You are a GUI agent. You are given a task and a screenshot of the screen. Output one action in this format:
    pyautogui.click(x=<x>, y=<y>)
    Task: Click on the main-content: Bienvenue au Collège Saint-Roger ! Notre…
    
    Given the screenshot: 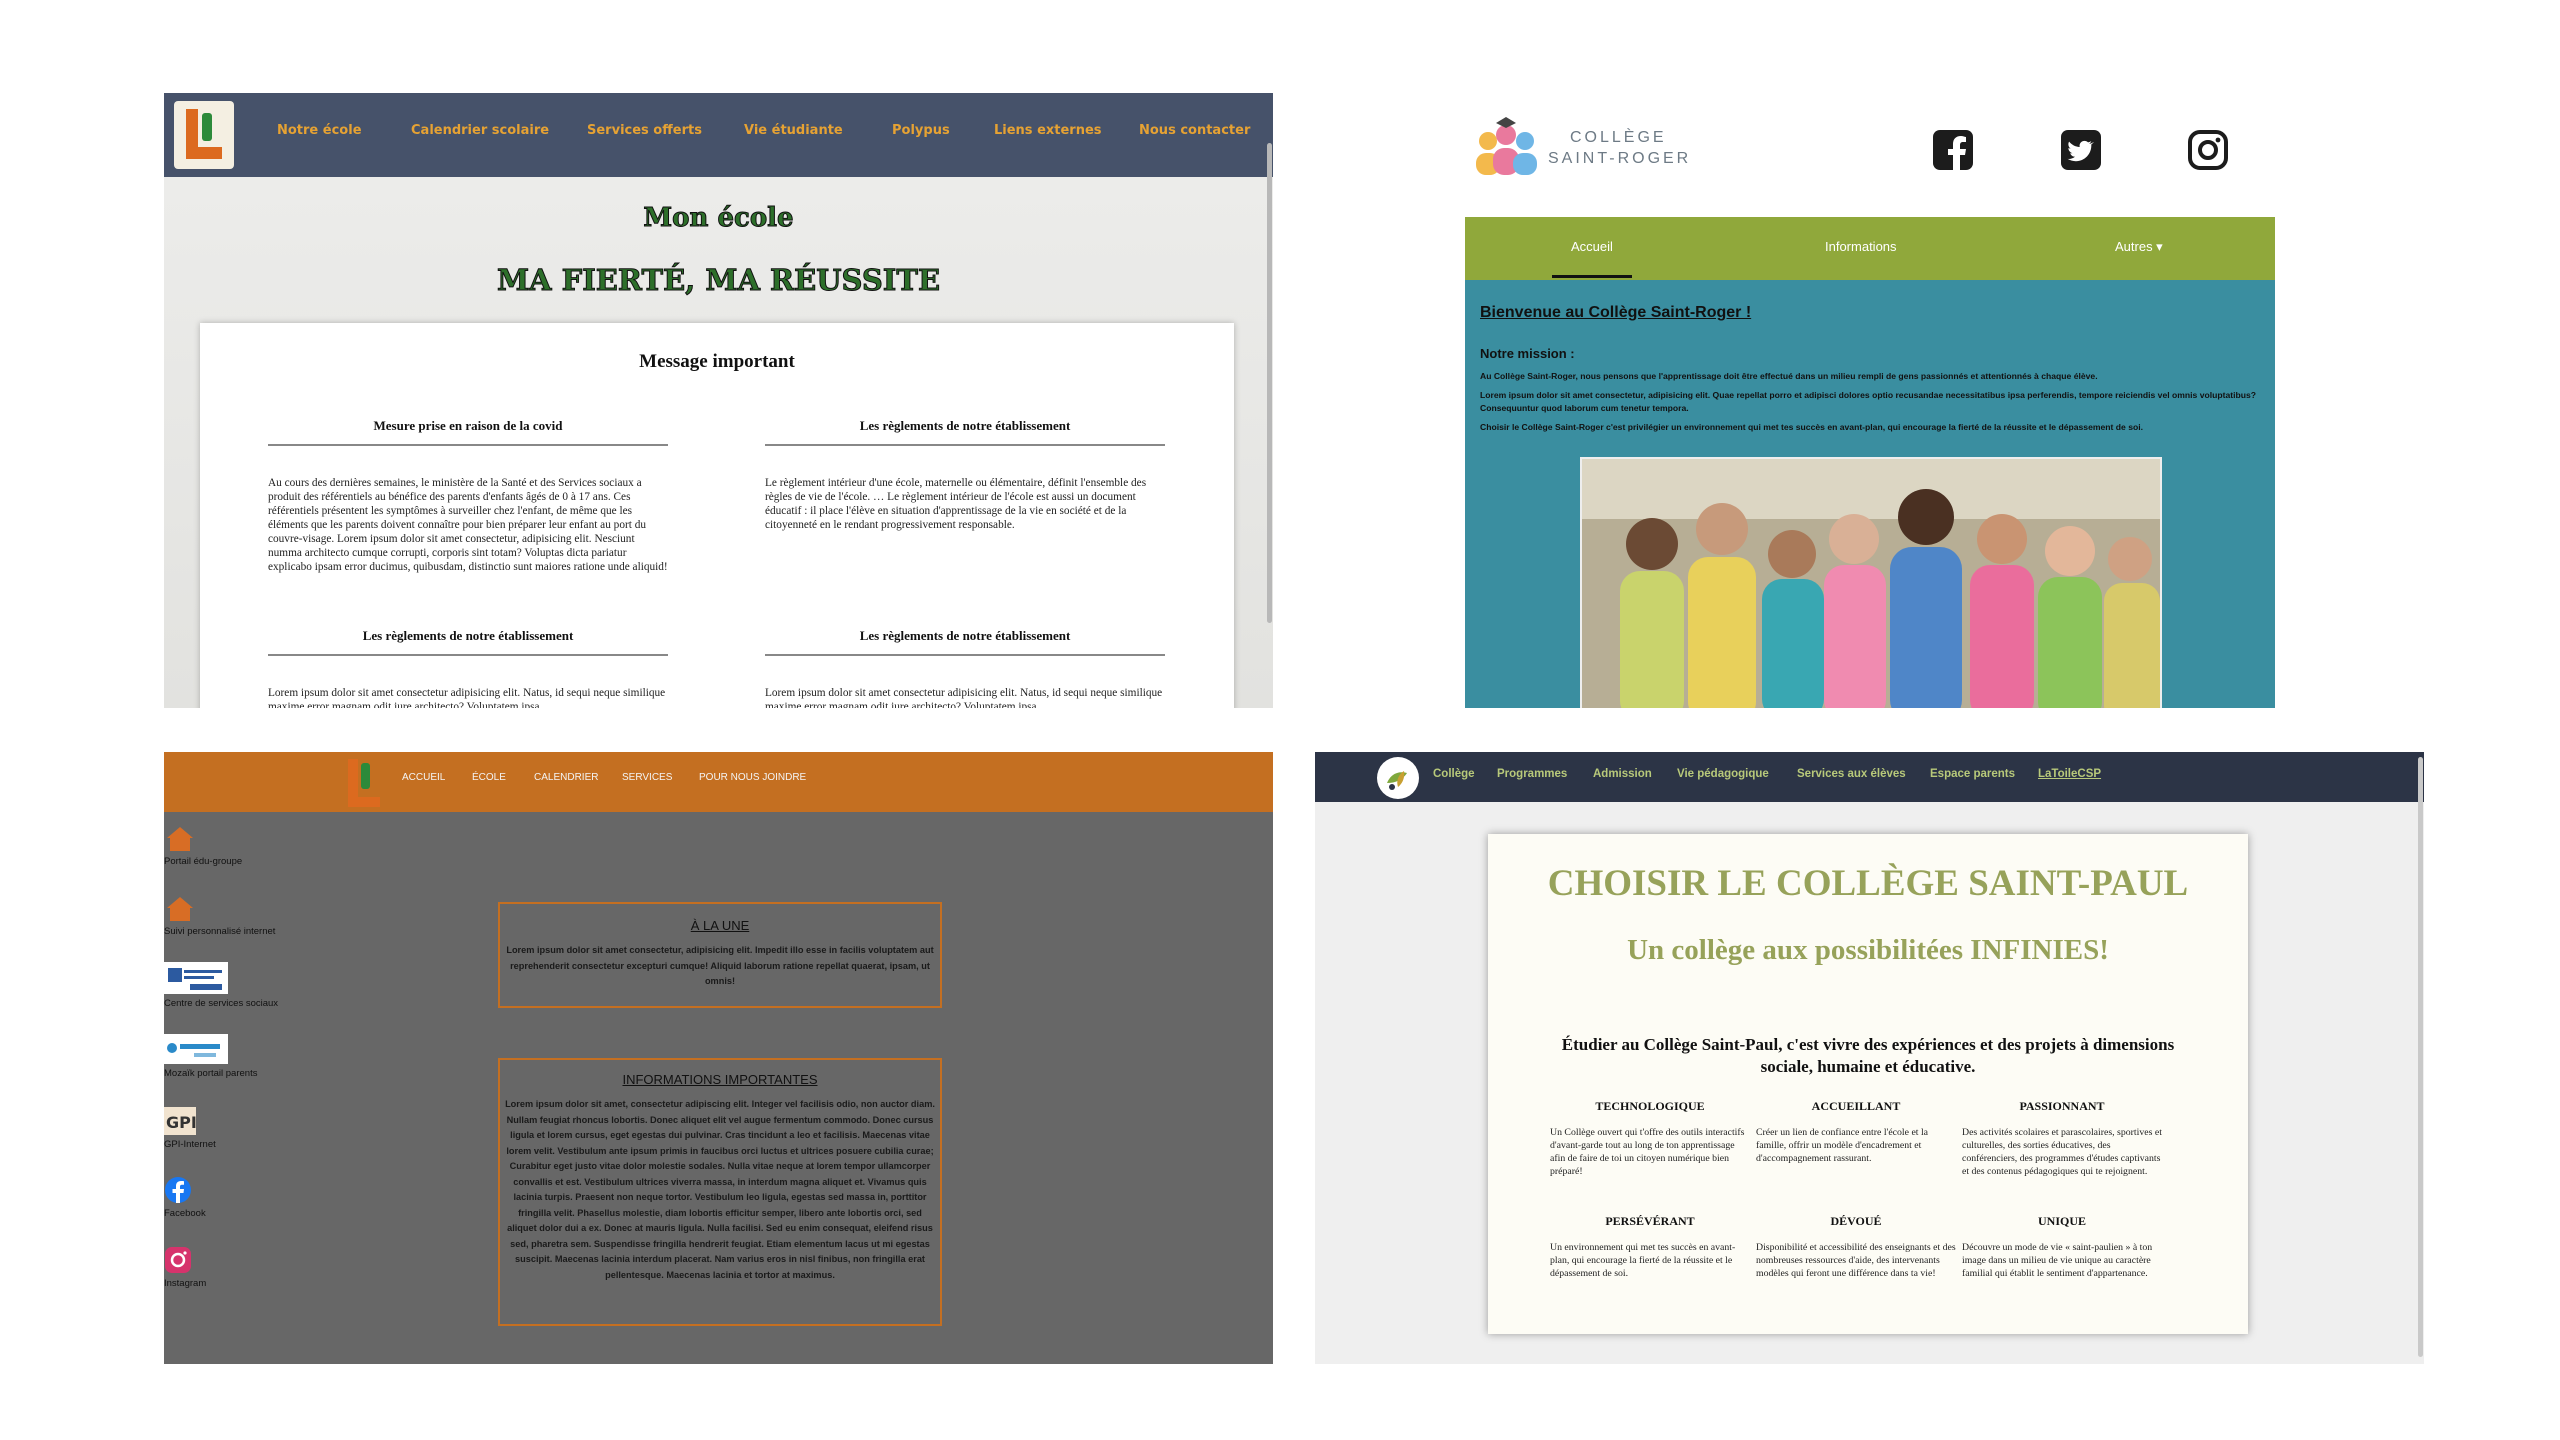 What is the action you would take?
    pyautogui.click(x=1870, y=494)
    